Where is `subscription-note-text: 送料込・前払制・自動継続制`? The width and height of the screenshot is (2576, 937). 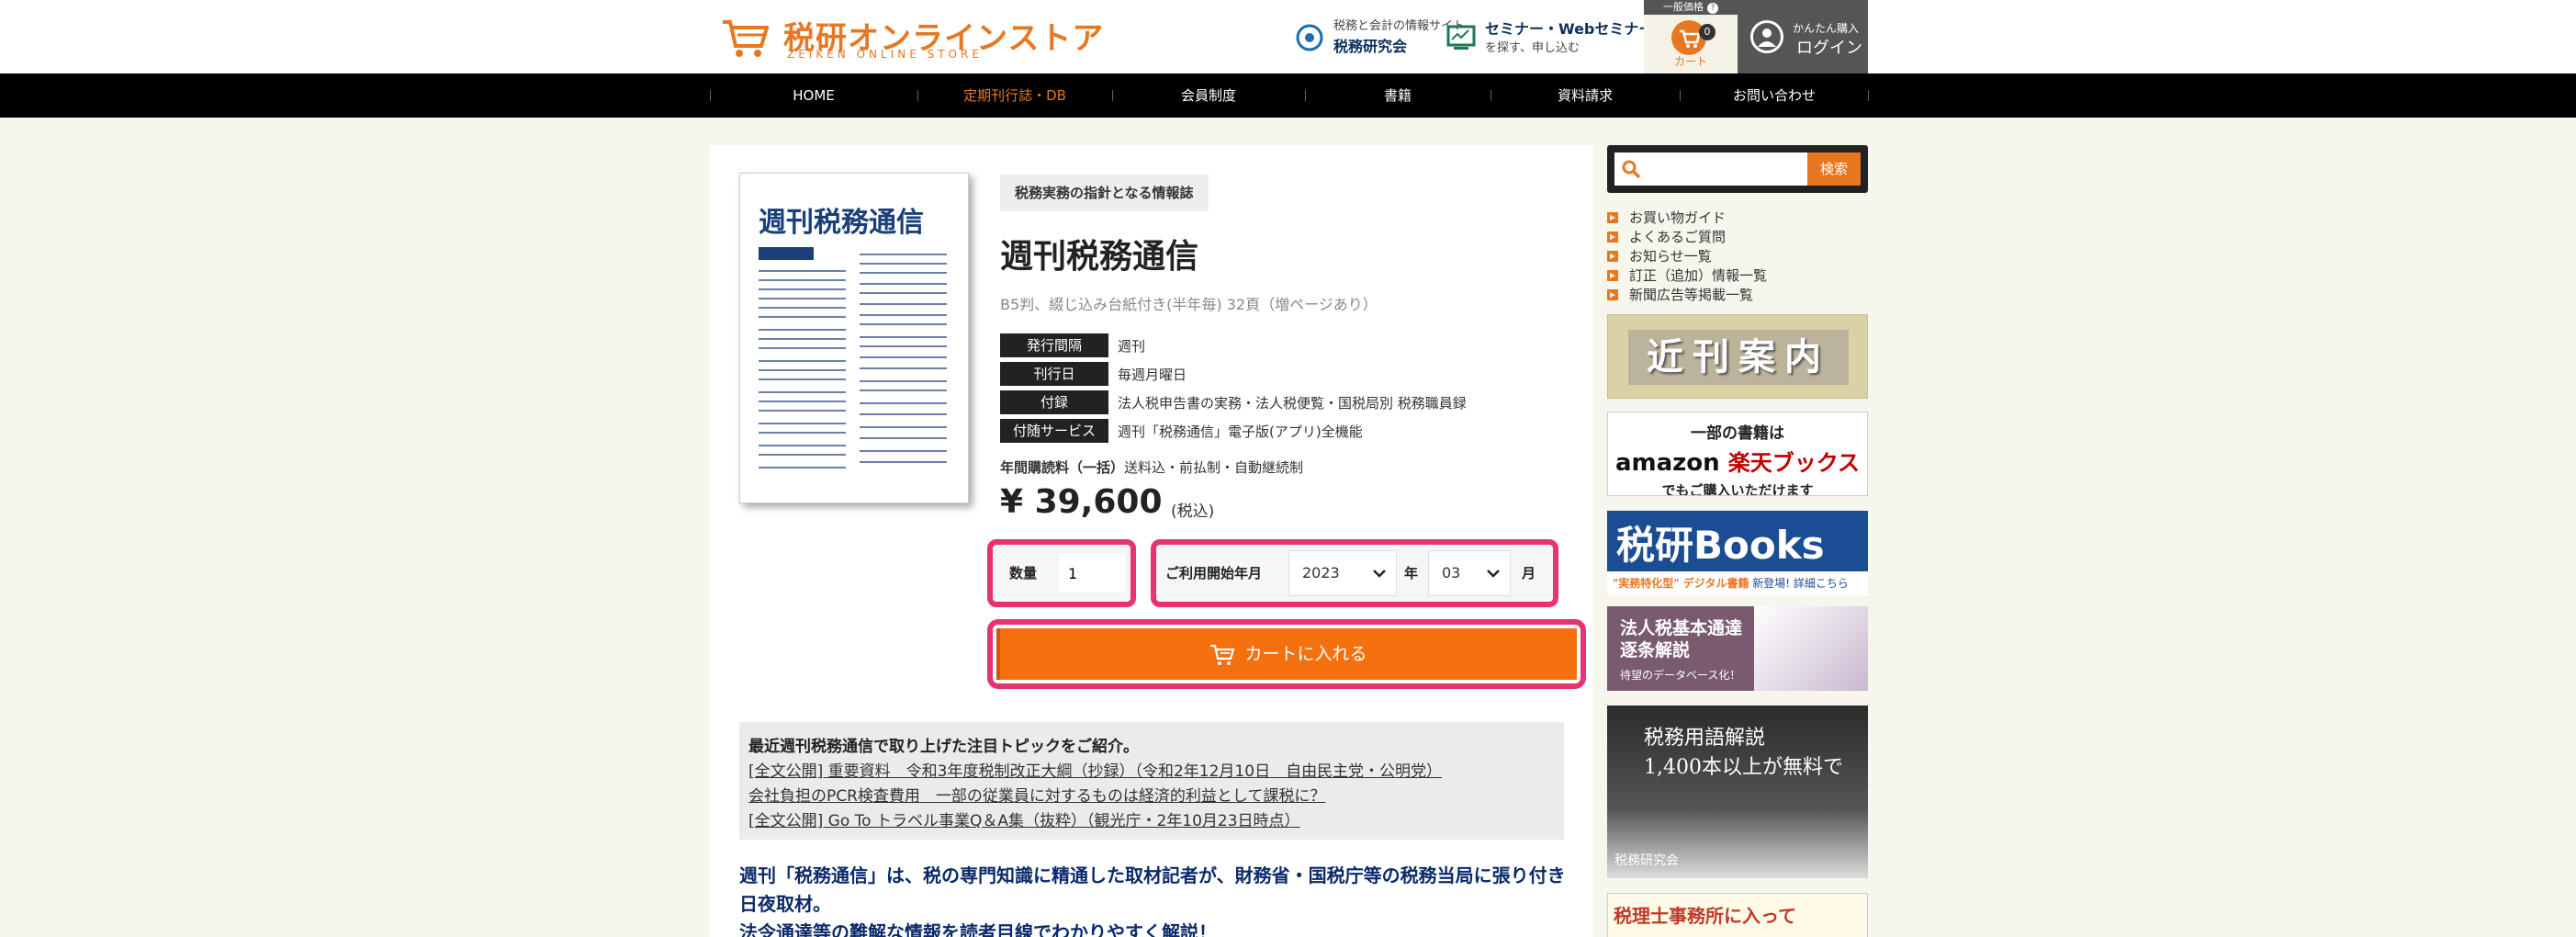 subscription-note-text: 送料込・前払制・自動継続制 is located at coordinates (1214, 467).